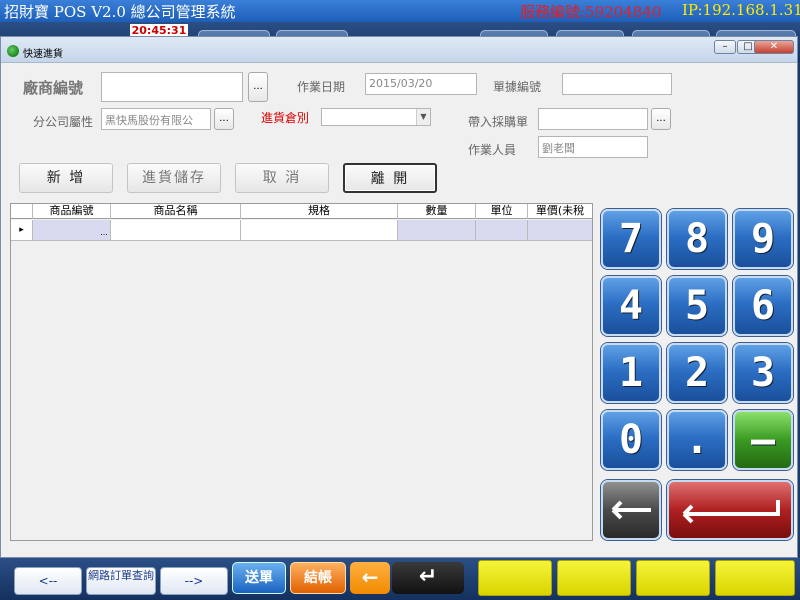 The height and width of the screenshot is (600, 800). Describe the element at coordinates (560, 230) in the screenshot. I see `cell-unit-price` at that location.